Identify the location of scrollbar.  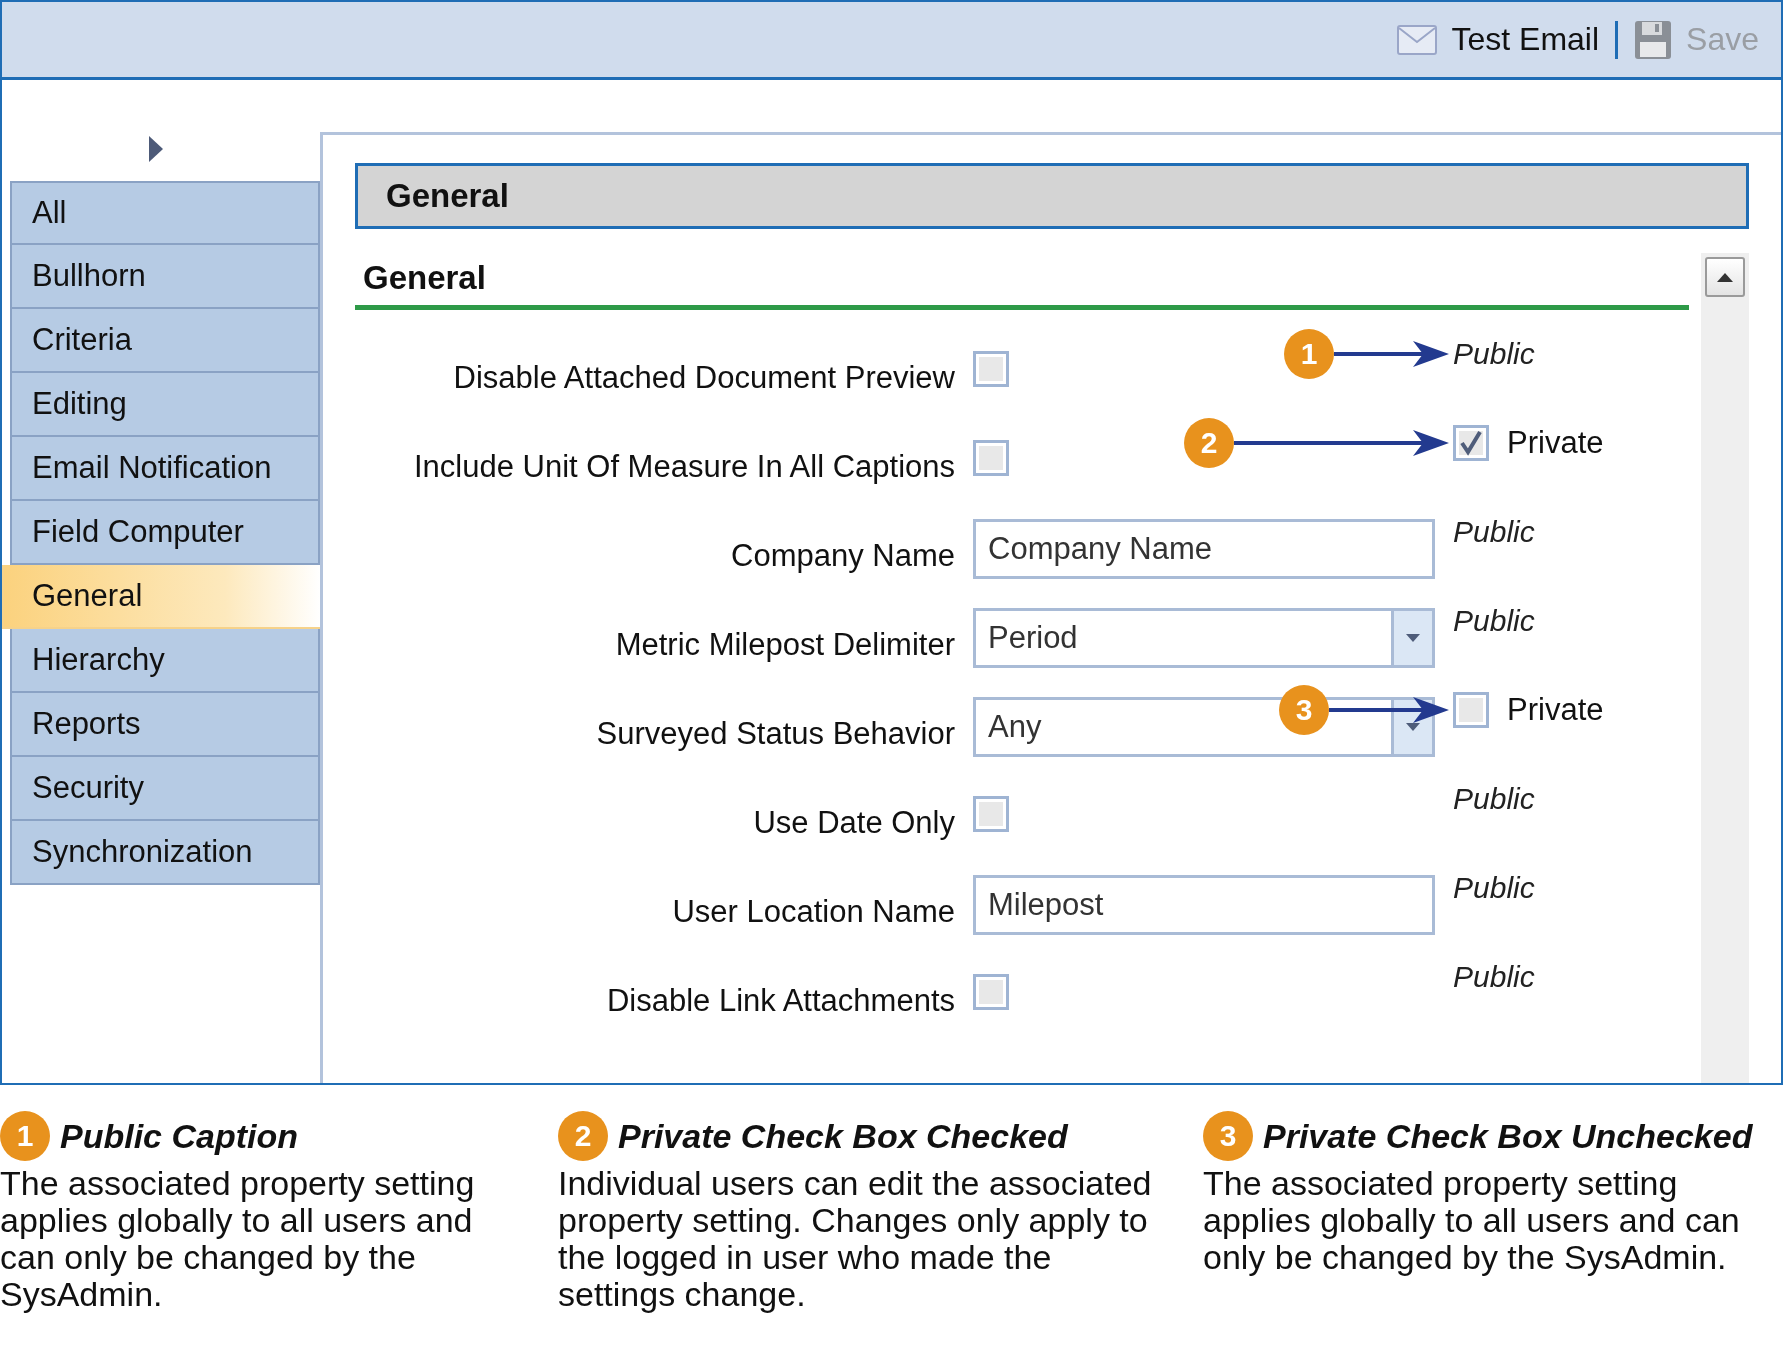
(1725, 668).